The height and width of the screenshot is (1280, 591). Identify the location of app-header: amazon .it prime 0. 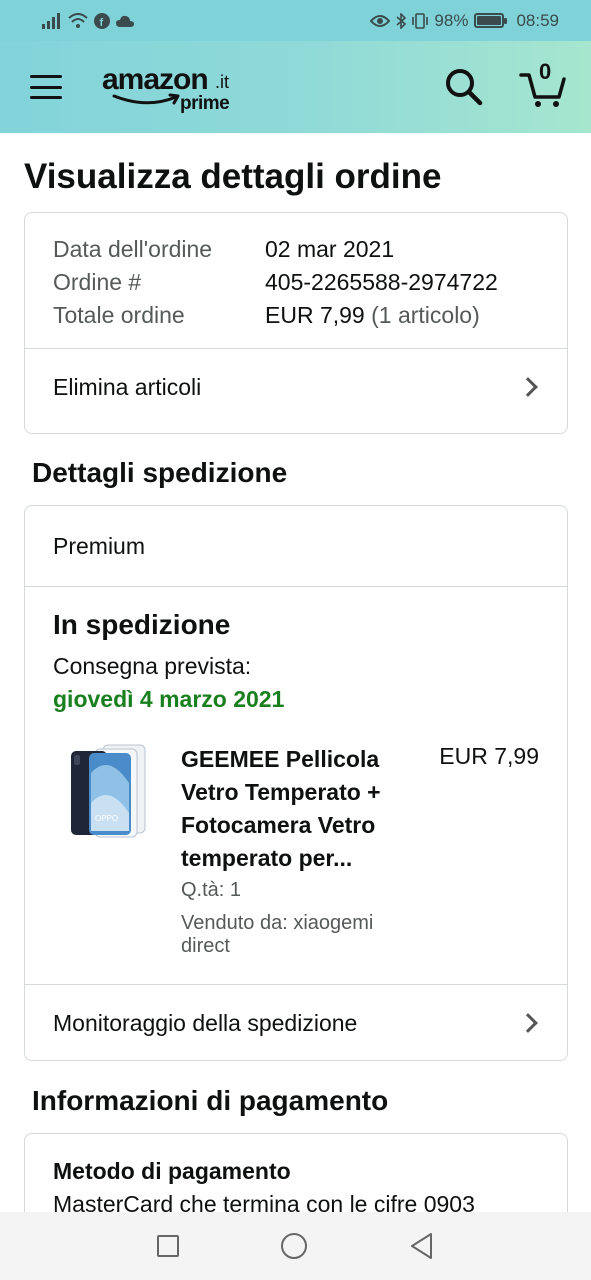
(295, 87).